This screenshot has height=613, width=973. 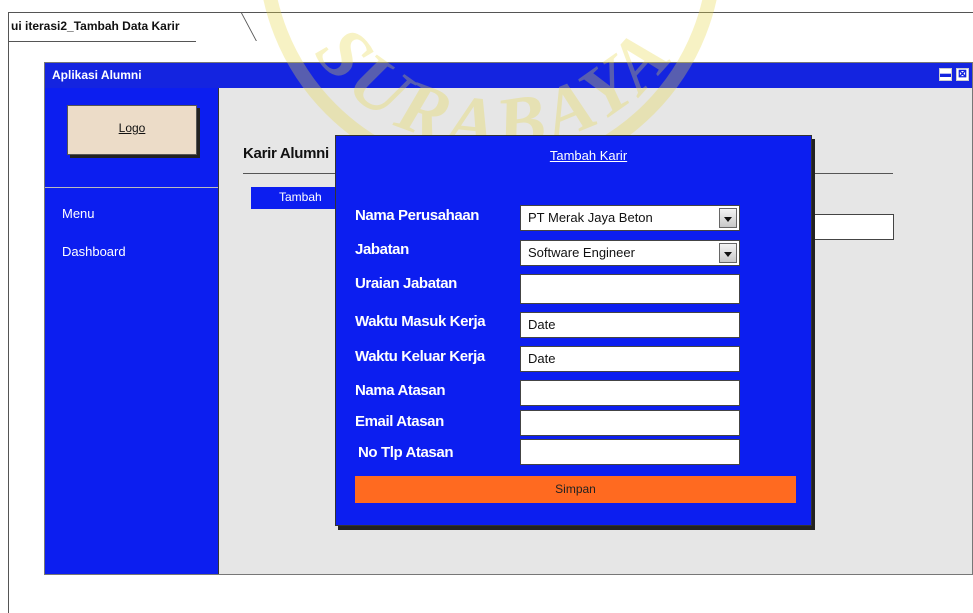 What do you see at coordinates (94, 251) in the screenshot?
I see `sidebar-item-dashboard: Dashboard` at bounding box center [94, 251].